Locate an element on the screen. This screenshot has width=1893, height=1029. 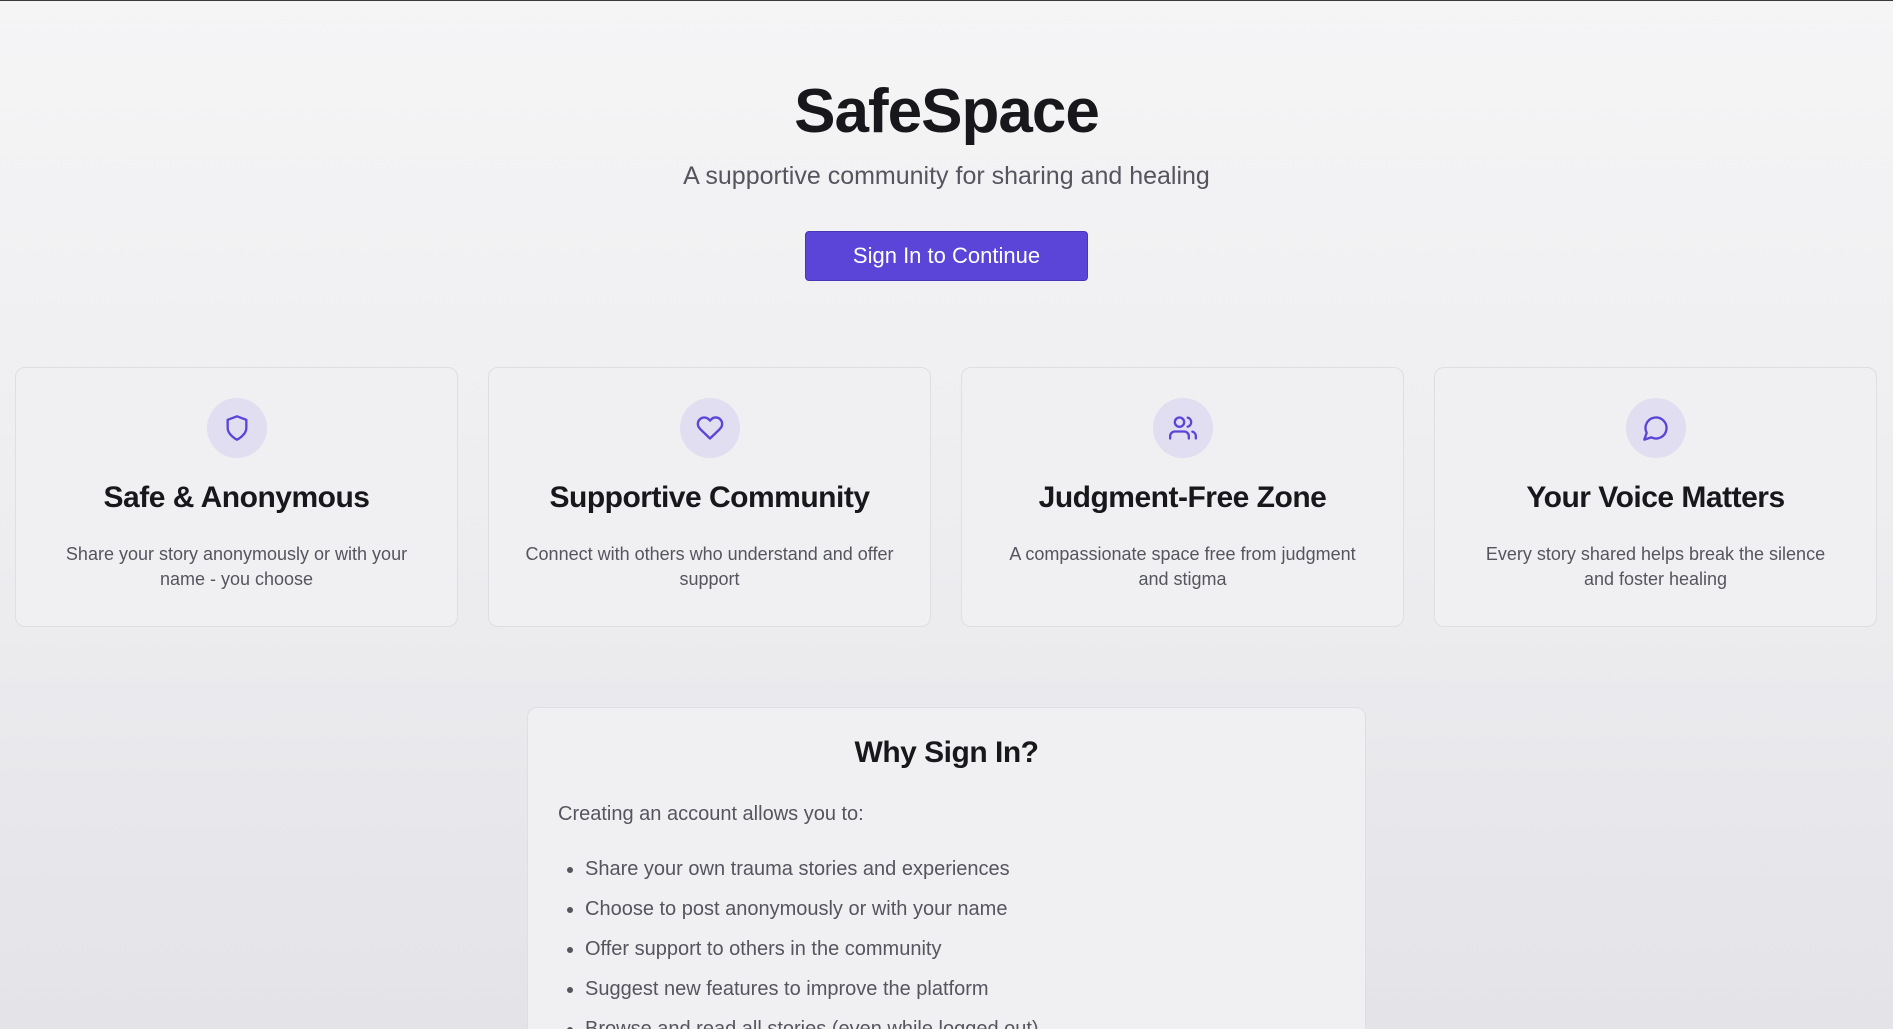
why-sign-in-intro: Creating an account allows you to: is located at coordinates (711, 814).